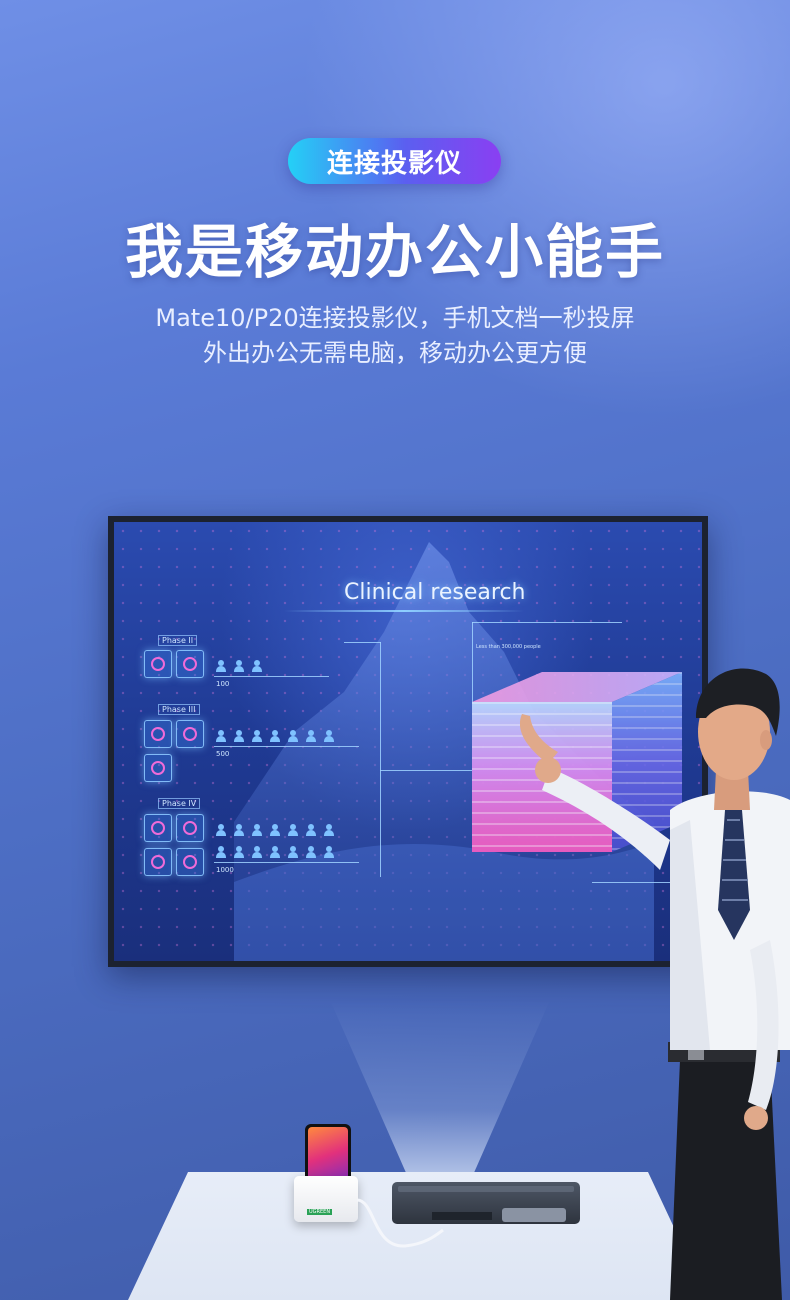 The width and height of the screenshot is (790, 1300). Describe the element at coordinates (395, 353) in the screenshot. I see `subtitle-line-2: 外出办公无需电脑，移动办公更方便` at that location.